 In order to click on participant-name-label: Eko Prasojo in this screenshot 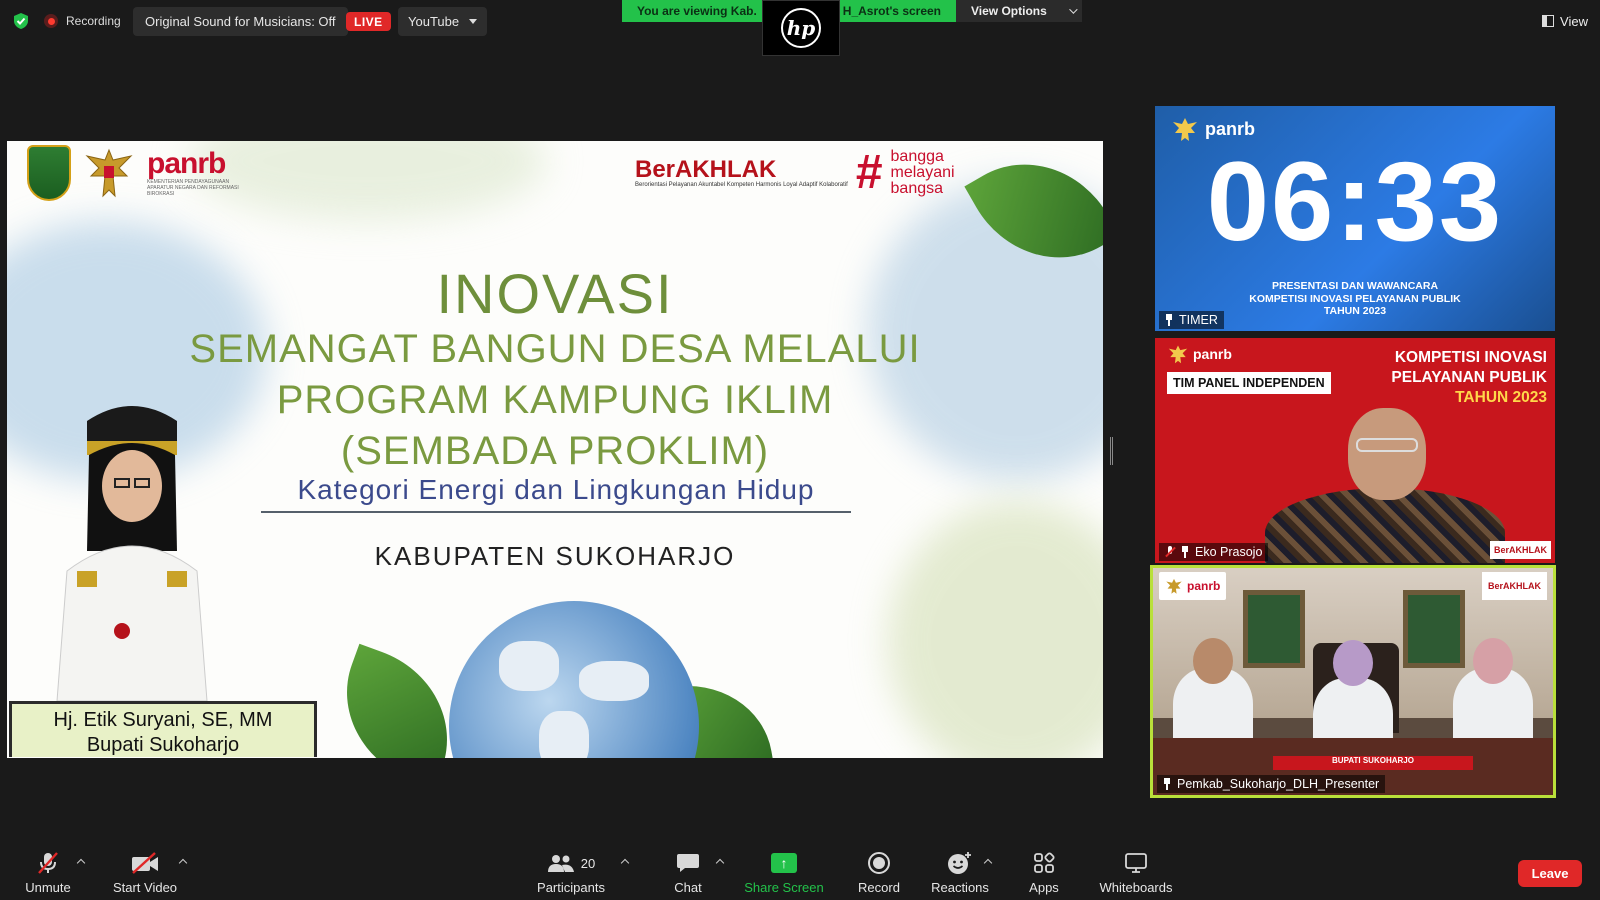, I will do `click(1214, 552)`.